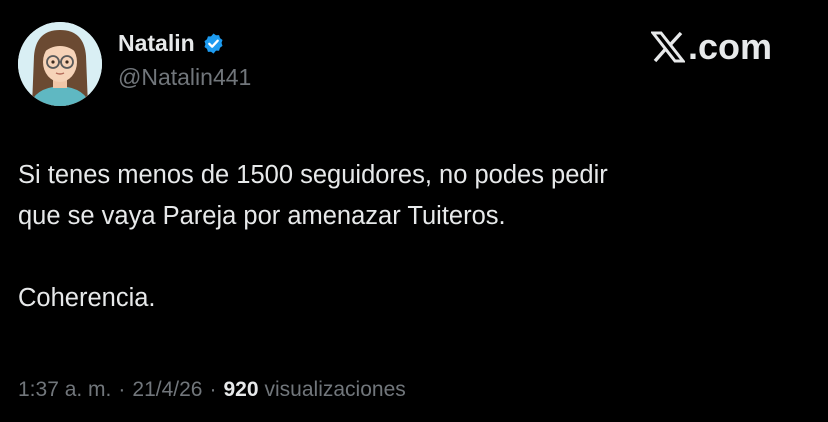  I want to click on author-name-row: Natalin, so click(171, 43).